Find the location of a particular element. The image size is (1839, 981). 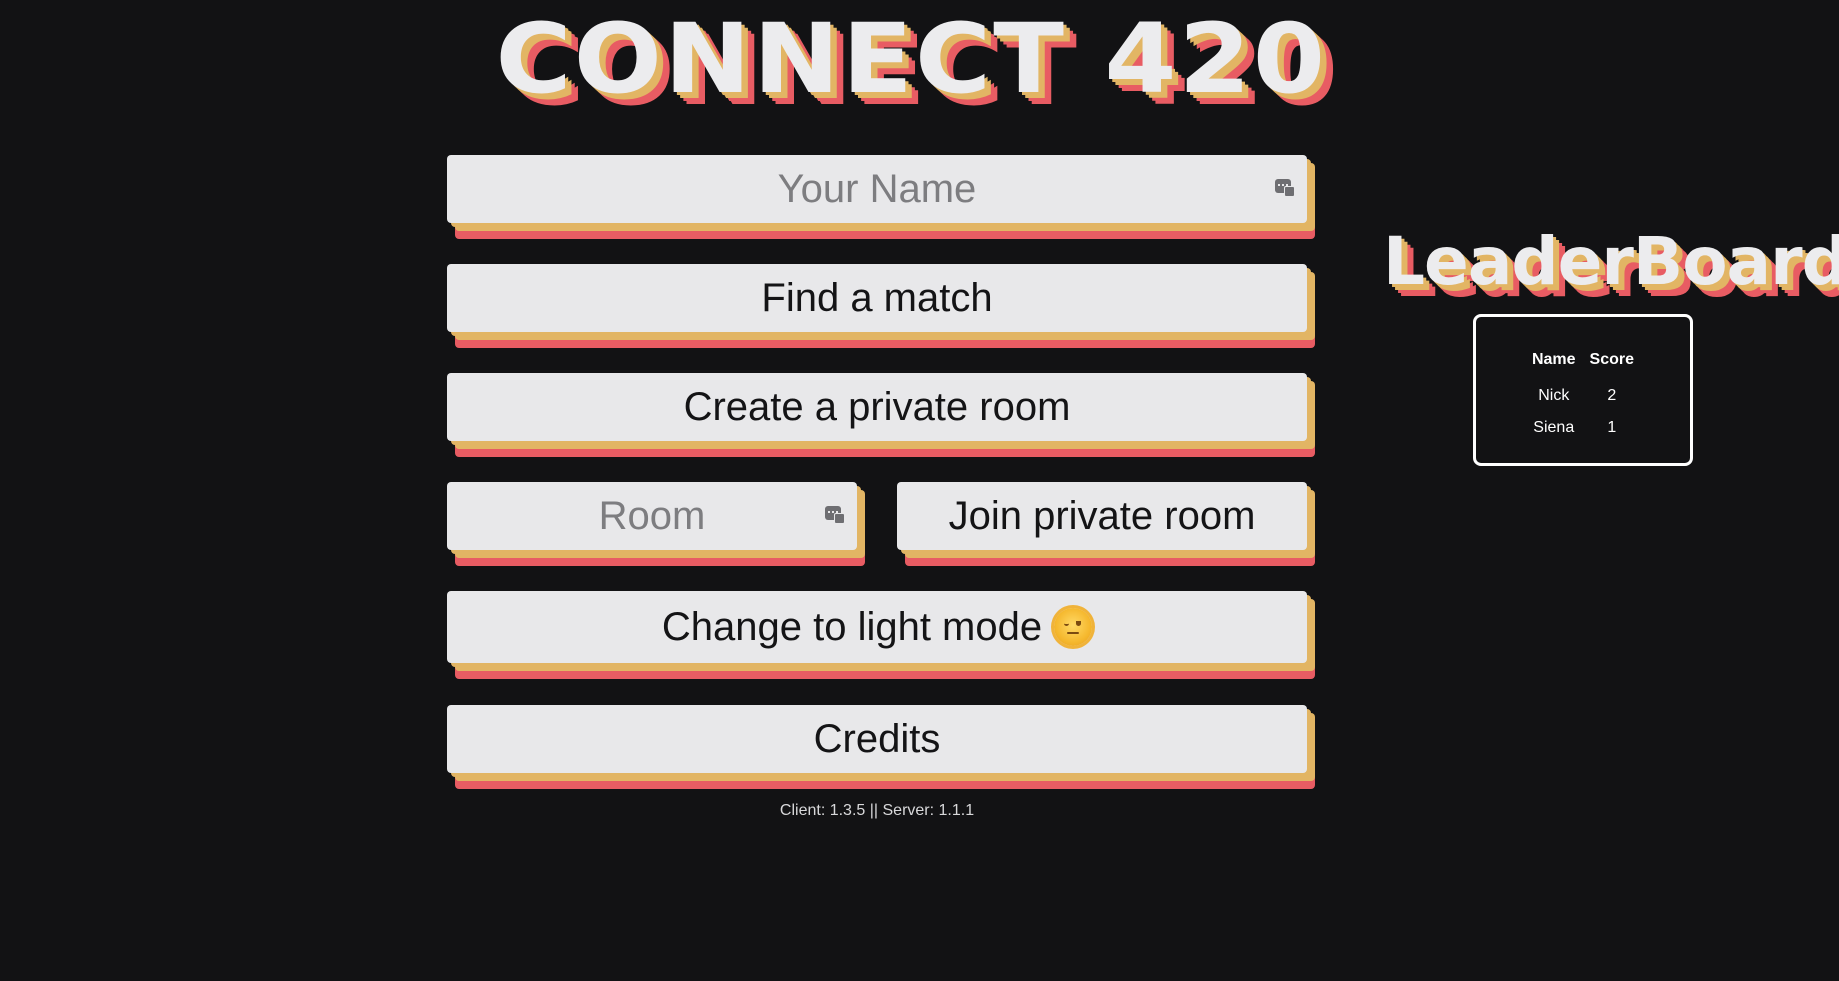

light-mode-button: Change to light mode is located at coordinates (877, 627).